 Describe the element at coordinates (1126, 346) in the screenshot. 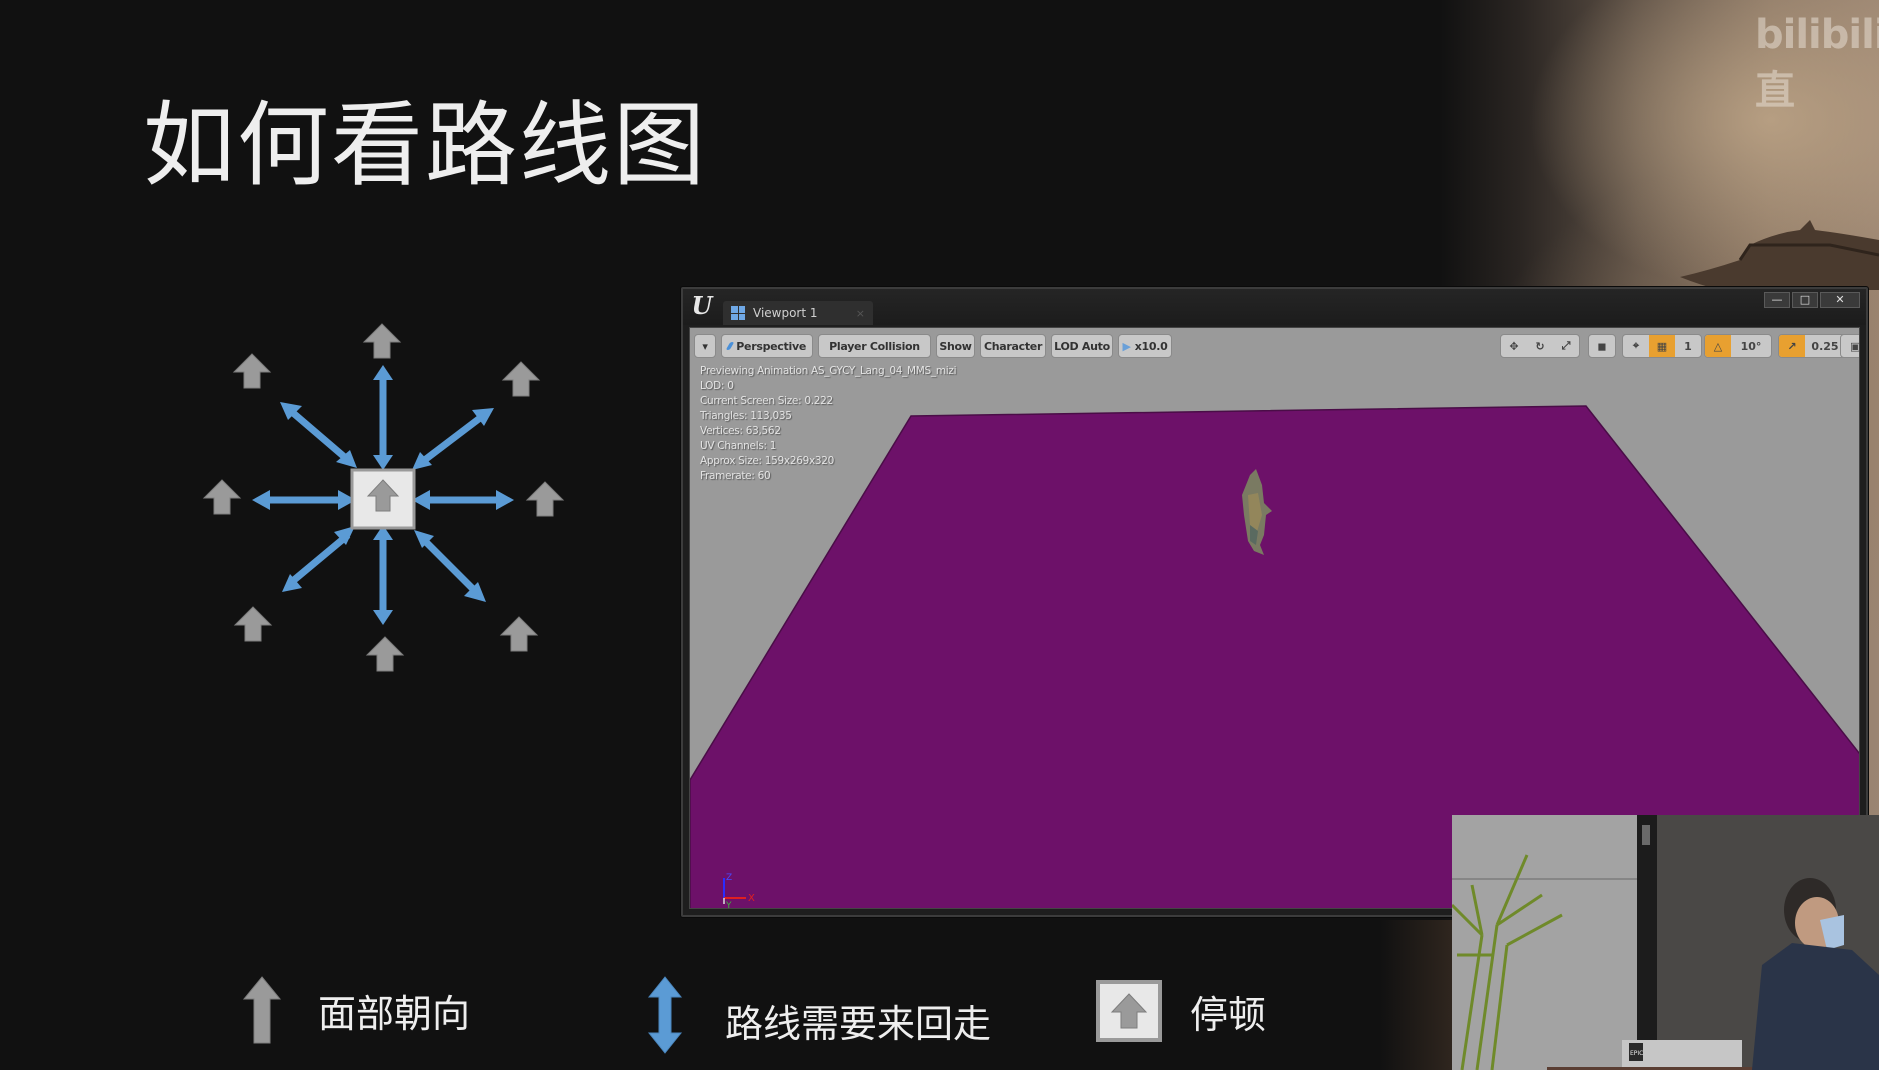

I see `play-icon: ▶` at that location.